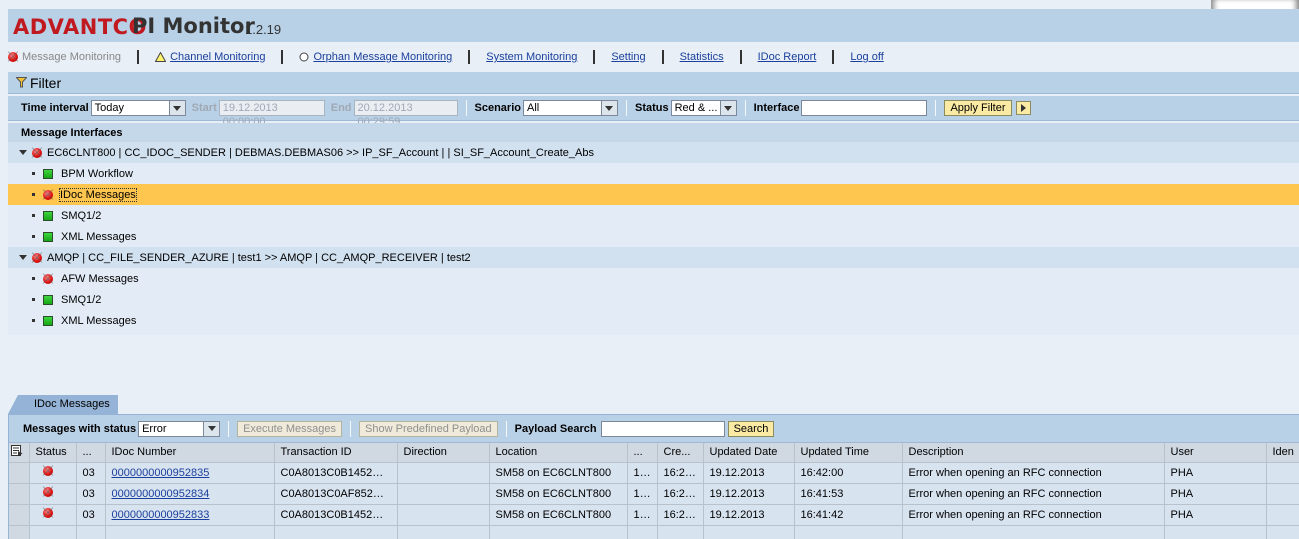 The width and height of the screenshot is (1299, 539). I want to click on scenario-label: Scenario, so click(497, 108).